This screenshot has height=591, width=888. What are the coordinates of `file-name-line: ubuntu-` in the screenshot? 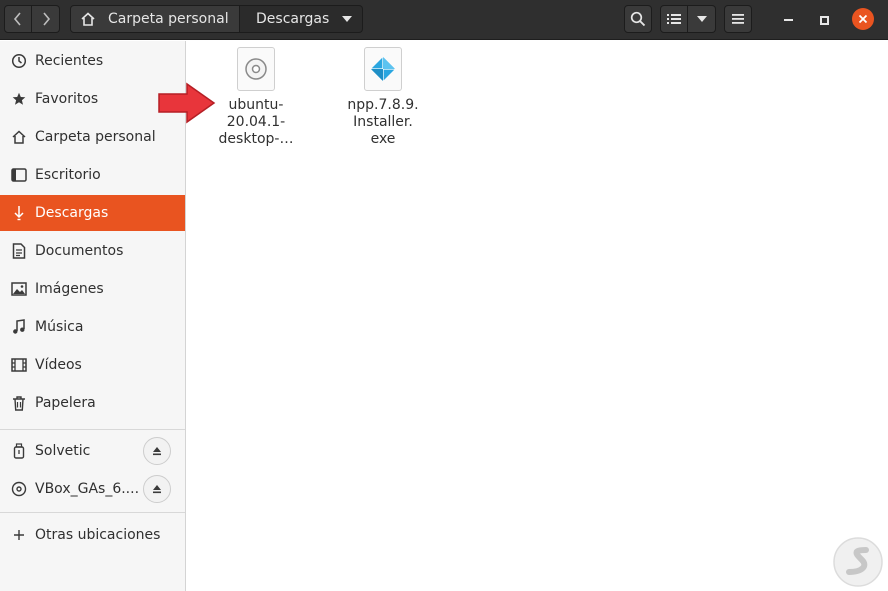 It's located at (256, 105).